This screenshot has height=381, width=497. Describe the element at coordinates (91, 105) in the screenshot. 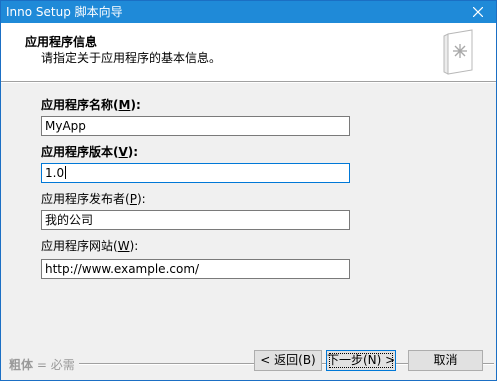

I see `app-name-label: 应用程序名称(M):` at that location.